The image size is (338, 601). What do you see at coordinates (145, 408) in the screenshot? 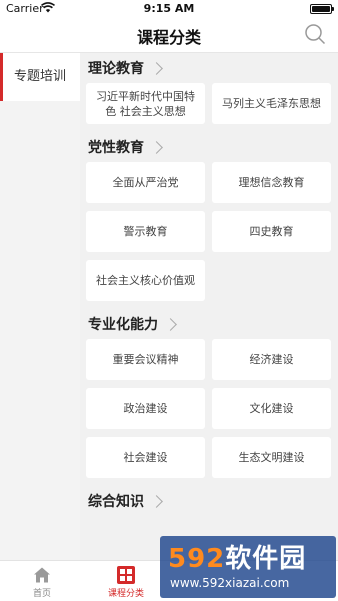
I see `course-tag: 政治建设` at bounding box center [145, 408].